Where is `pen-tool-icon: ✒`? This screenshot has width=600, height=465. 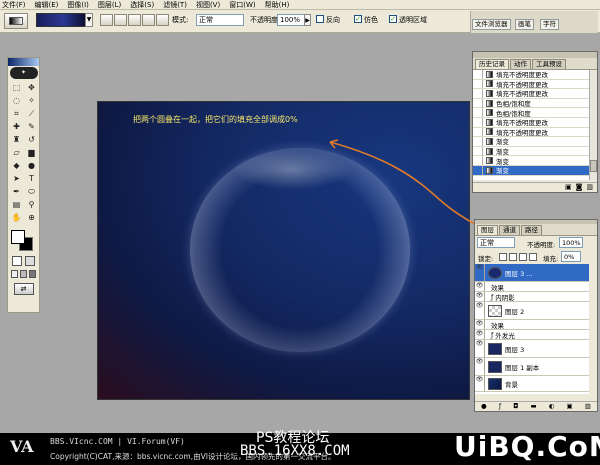 pen-tool-icon: ✒ is located at coordinates (16, 191).